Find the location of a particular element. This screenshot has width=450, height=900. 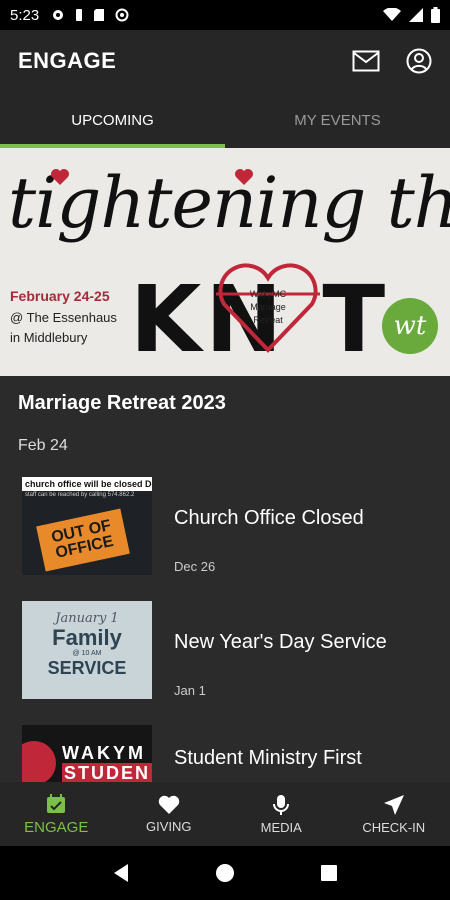

status-time: 5:23 is located at coordinates (25, 15).